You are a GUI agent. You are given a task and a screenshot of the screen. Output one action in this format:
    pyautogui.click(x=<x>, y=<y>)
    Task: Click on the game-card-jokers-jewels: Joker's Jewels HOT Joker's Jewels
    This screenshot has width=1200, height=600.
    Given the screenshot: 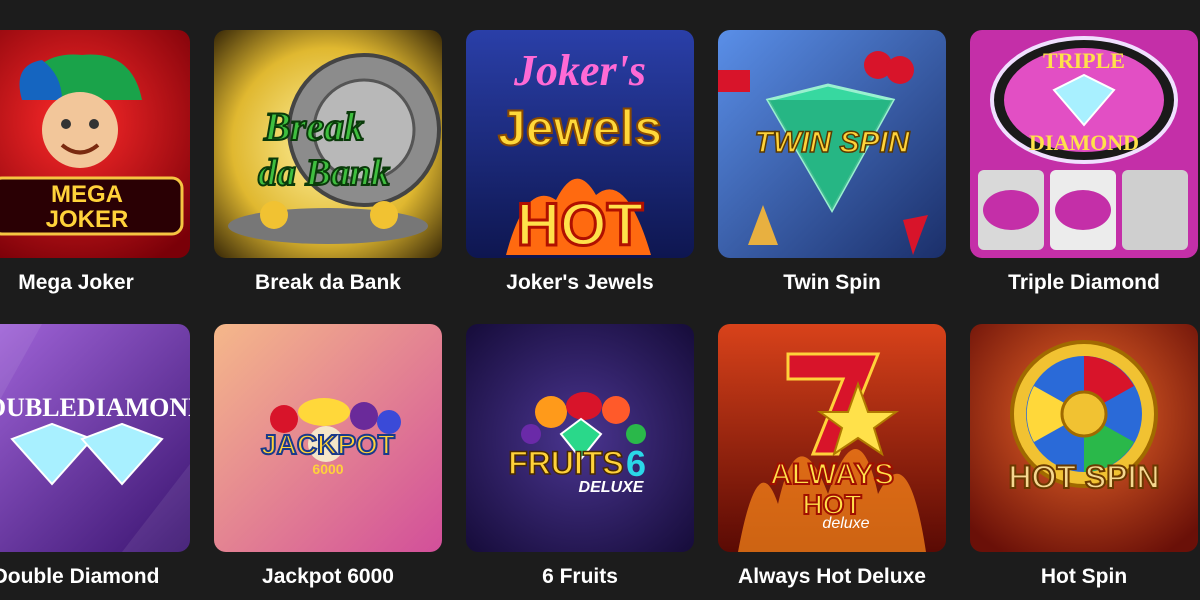 What is the action you would take?
    pyautogui.click(x=580, y=162)
    